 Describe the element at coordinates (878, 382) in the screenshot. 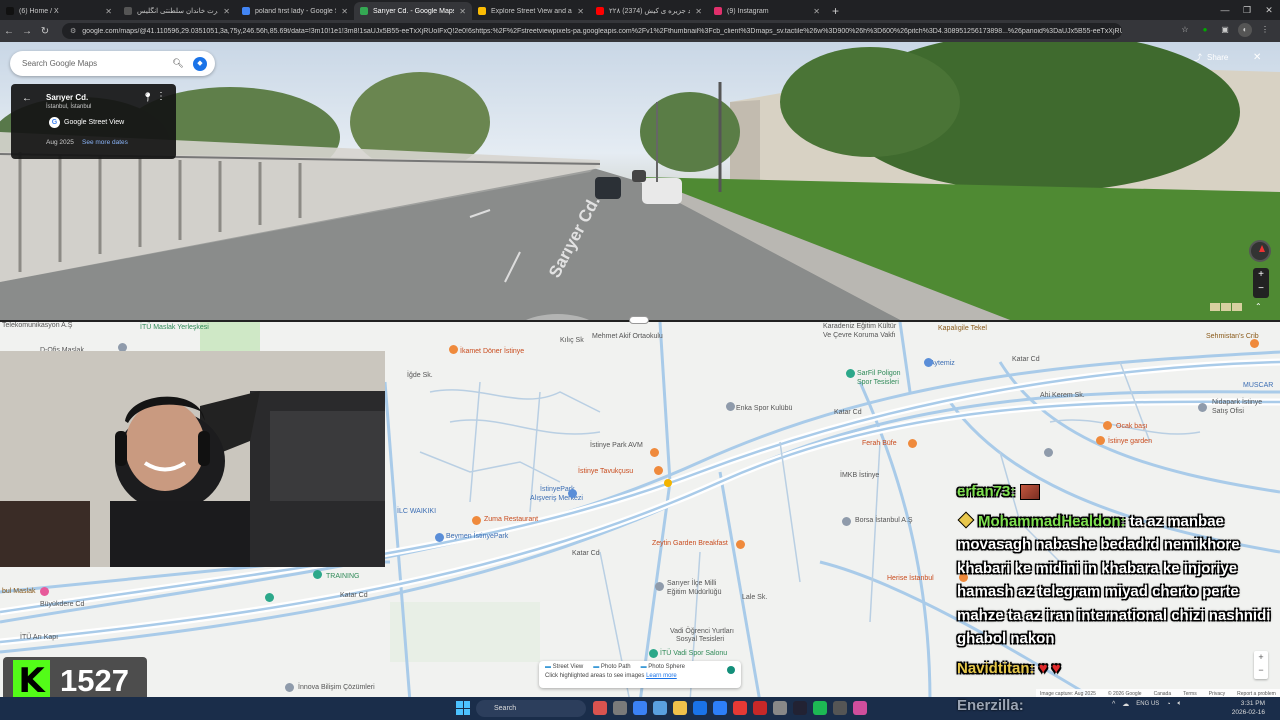

I see `map-place-label: Spor Tesisleri` at that location.